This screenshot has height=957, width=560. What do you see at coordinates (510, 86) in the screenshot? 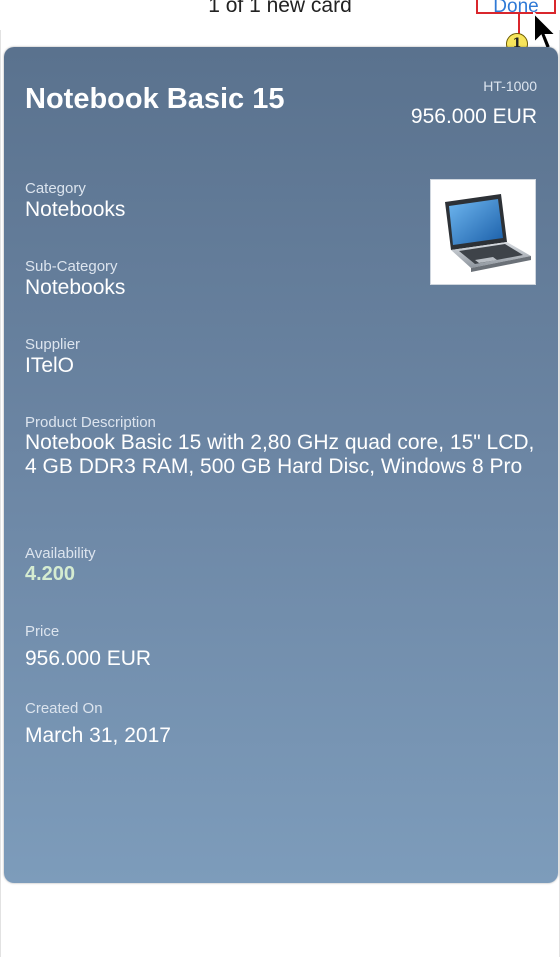
I see `product-id: HT-1000` at bounding box center [510, 86].